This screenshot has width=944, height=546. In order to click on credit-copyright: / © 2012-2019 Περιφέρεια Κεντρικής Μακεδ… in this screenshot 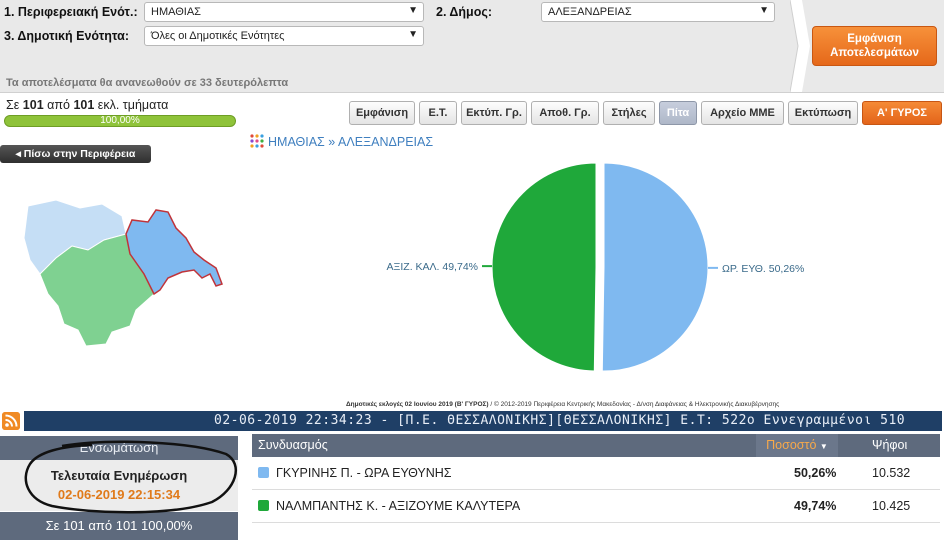, I will do `click(634, 404)`.